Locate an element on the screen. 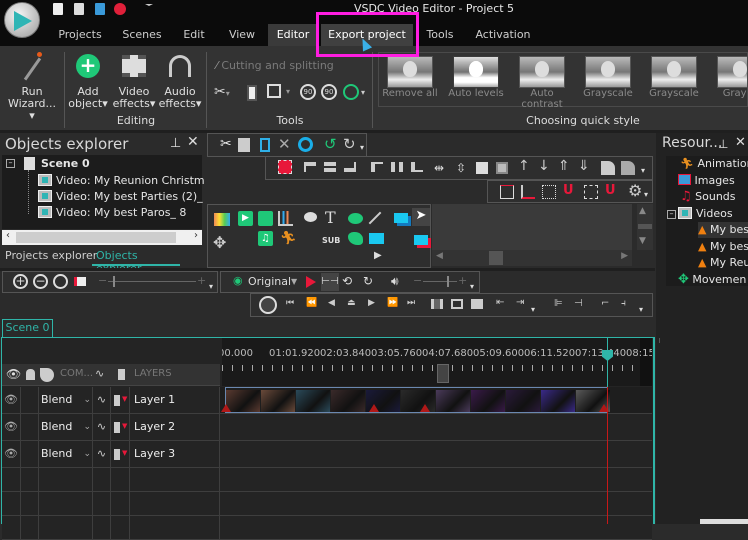  marker-in-icon is located at coordinates (437, 304).